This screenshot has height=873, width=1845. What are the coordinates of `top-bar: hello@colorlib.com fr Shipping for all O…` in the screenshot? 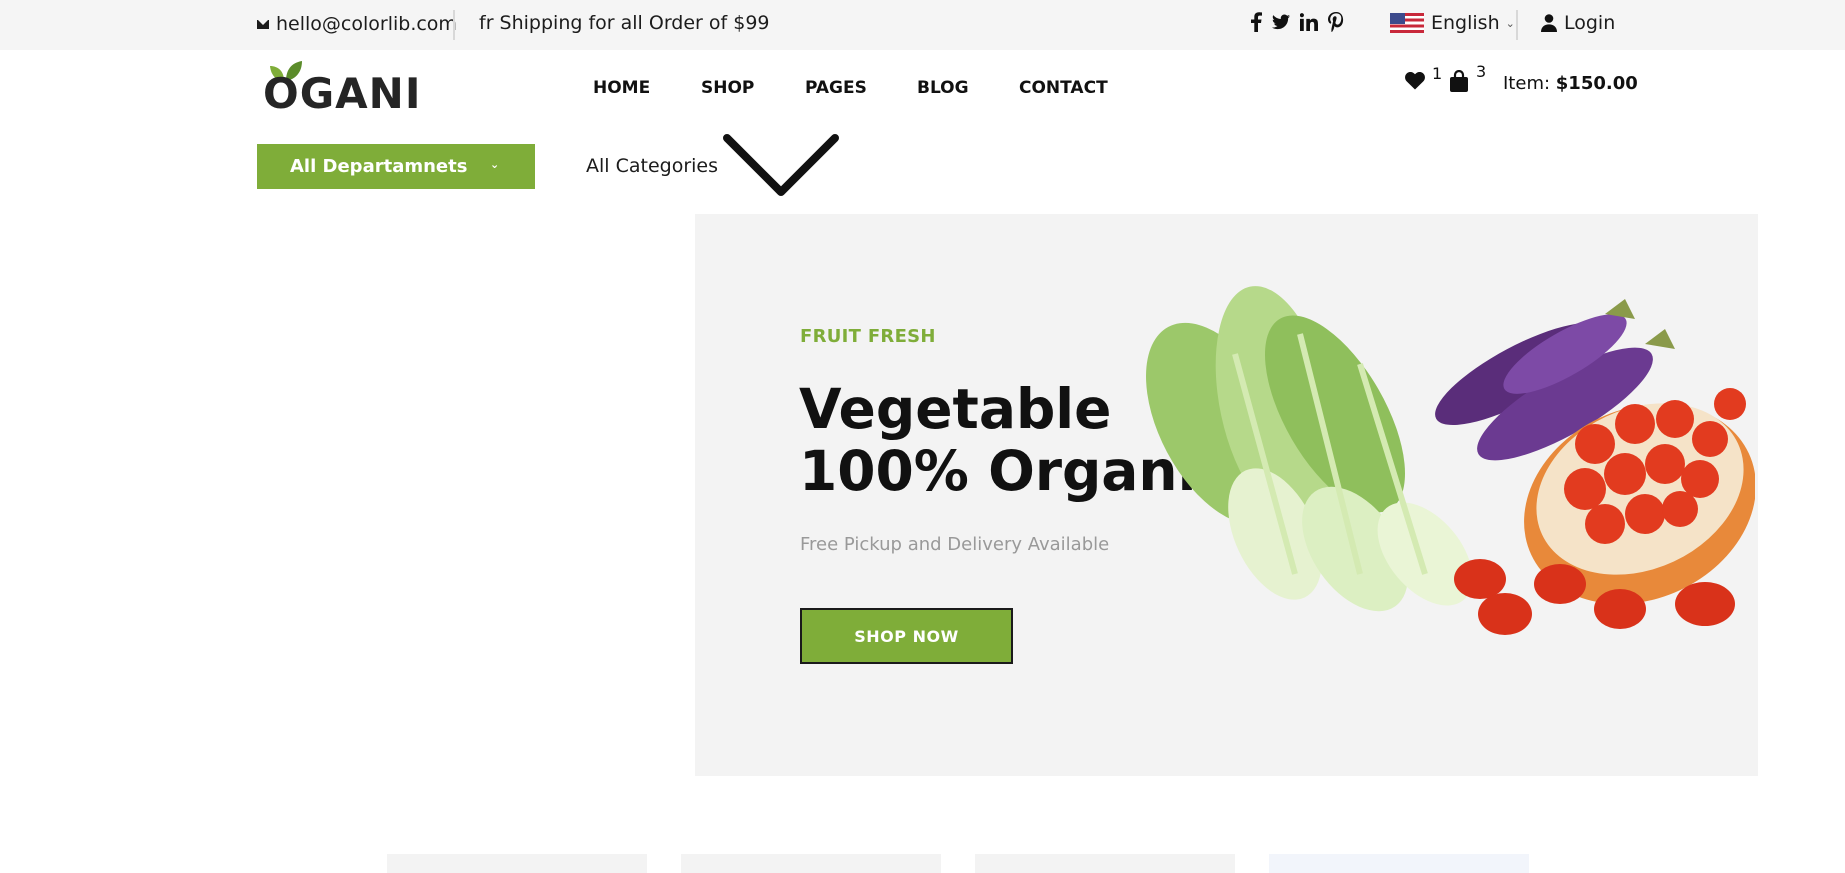 It's located at (922, 25).